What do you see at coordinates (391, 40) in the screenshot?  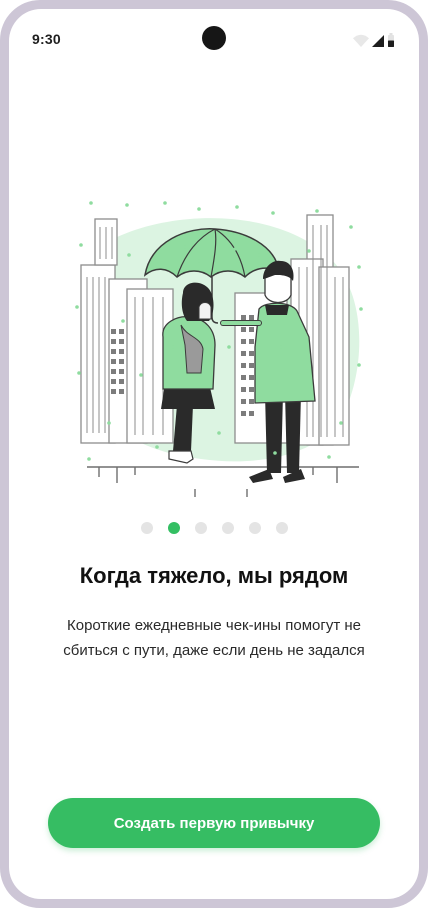 I see `battery-icon` at bounding box center [391, 40].